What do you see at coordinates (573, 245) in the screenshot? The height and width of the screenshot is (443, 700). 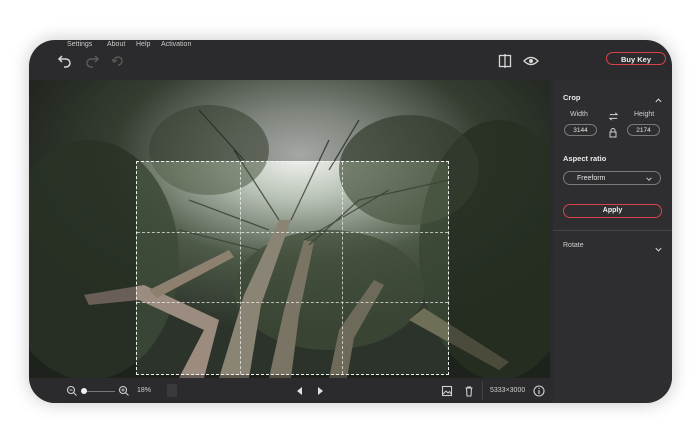 I see `rotate-section: Rotate` at bounding box center [573, 245].